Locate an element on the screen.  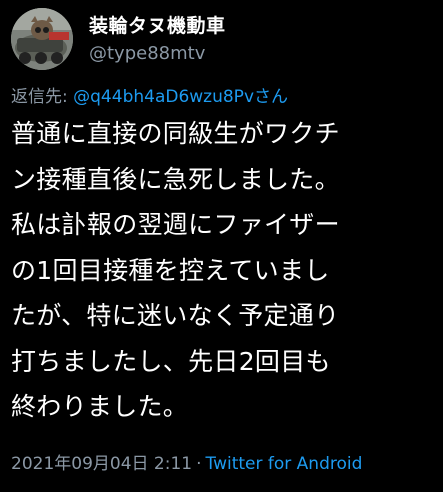
tweet-body-line: 普通に直接の同級生がワクチ is located at coordinates (175, 133).